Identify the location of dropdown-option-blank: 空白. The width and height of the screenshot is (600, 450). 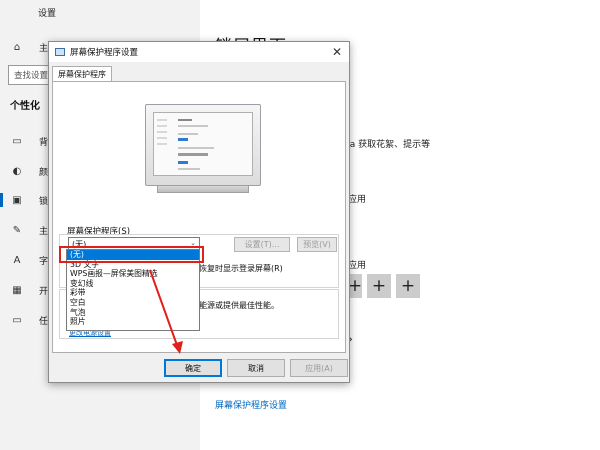
(133, 303).